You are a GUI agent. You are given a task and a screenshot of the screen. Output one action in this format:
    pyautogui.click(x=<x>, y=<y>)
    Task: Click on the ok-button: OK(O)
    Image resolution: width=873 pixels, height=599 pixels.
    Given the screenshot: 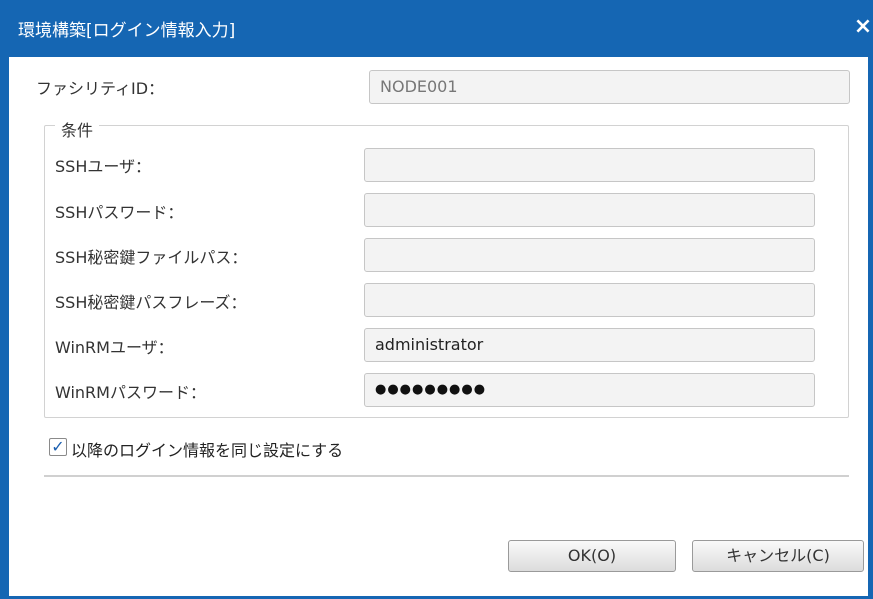 What is the action you would take?
    pyautogui.click(x=592, y=556)
    